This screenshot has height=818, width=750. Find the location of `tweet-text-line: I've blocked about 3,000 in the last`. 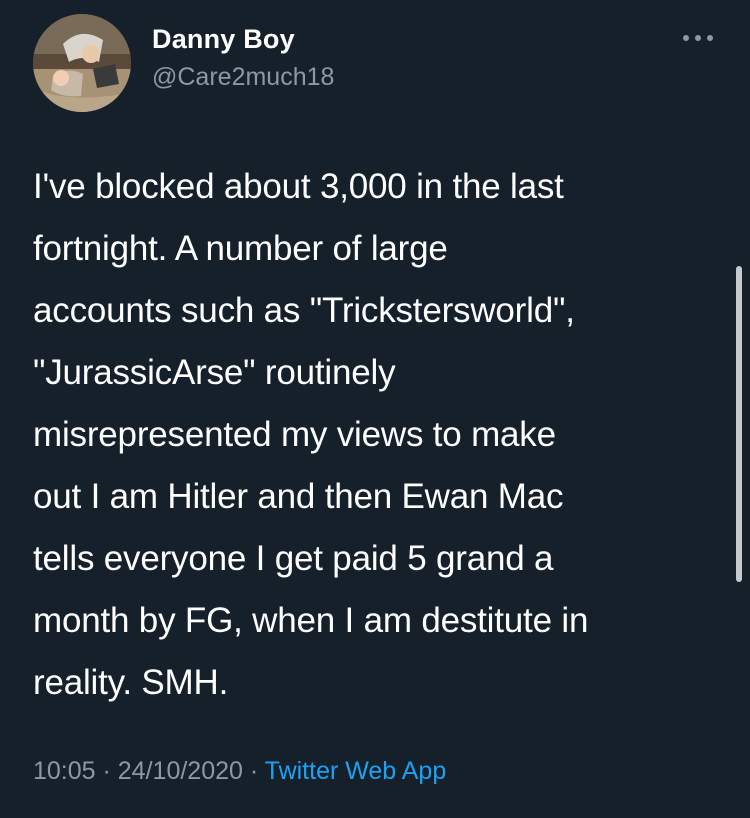

tweet-text-line: I've blocked about 3,000 in the last is located at coordinates (298, 186).